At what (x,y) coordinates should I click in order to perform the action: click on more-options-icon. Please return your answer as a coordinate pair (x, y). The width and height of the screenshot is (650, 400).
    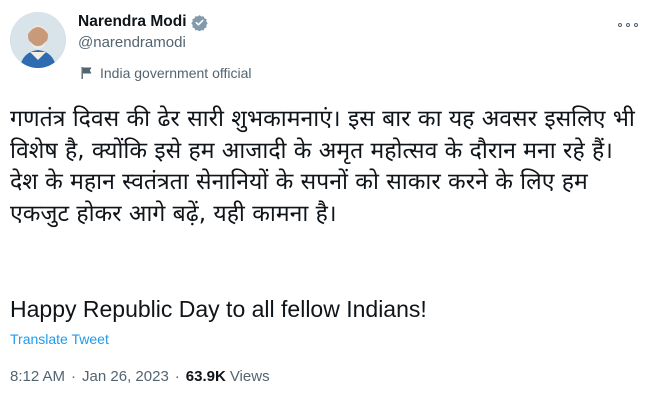
    Looking at the image, I should click on (628, 25).